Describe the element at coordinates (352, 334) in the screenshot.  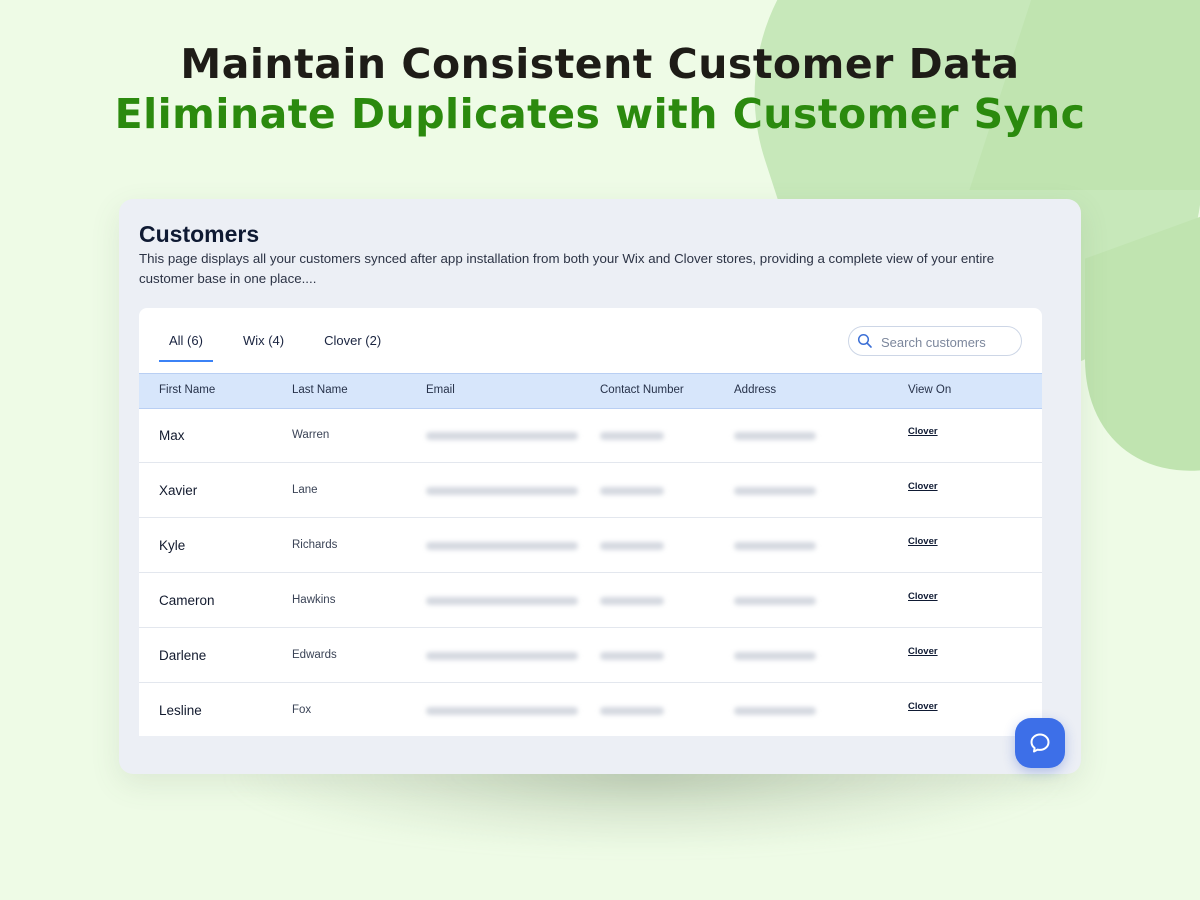
I see `tab-clover: Clover (2)` at that location.